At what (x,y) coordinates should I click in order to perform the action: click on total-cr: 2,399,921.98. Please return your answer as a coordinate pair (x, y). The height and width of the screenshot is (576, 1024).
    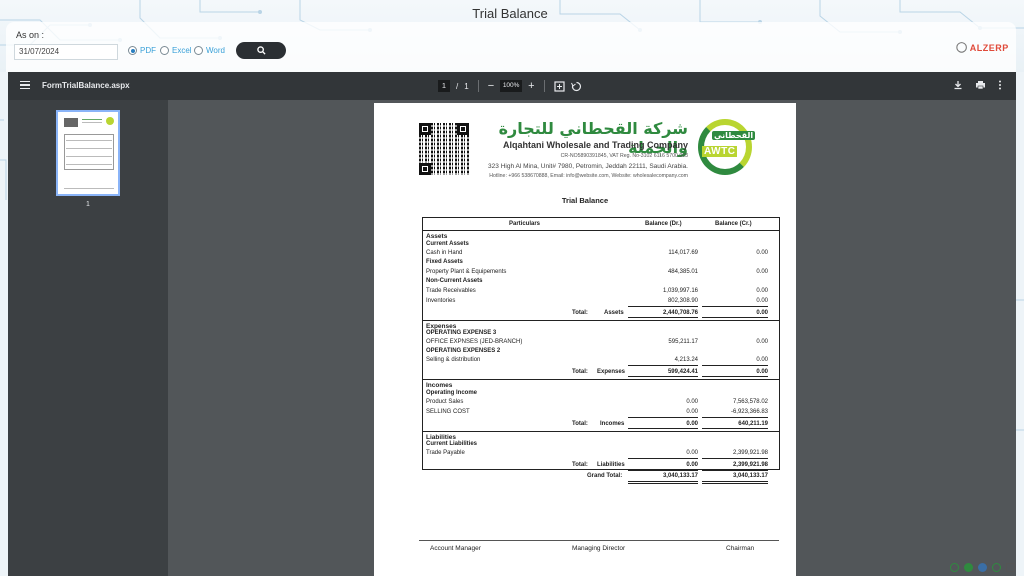
    Looking at the image, I should click on (750, 465).